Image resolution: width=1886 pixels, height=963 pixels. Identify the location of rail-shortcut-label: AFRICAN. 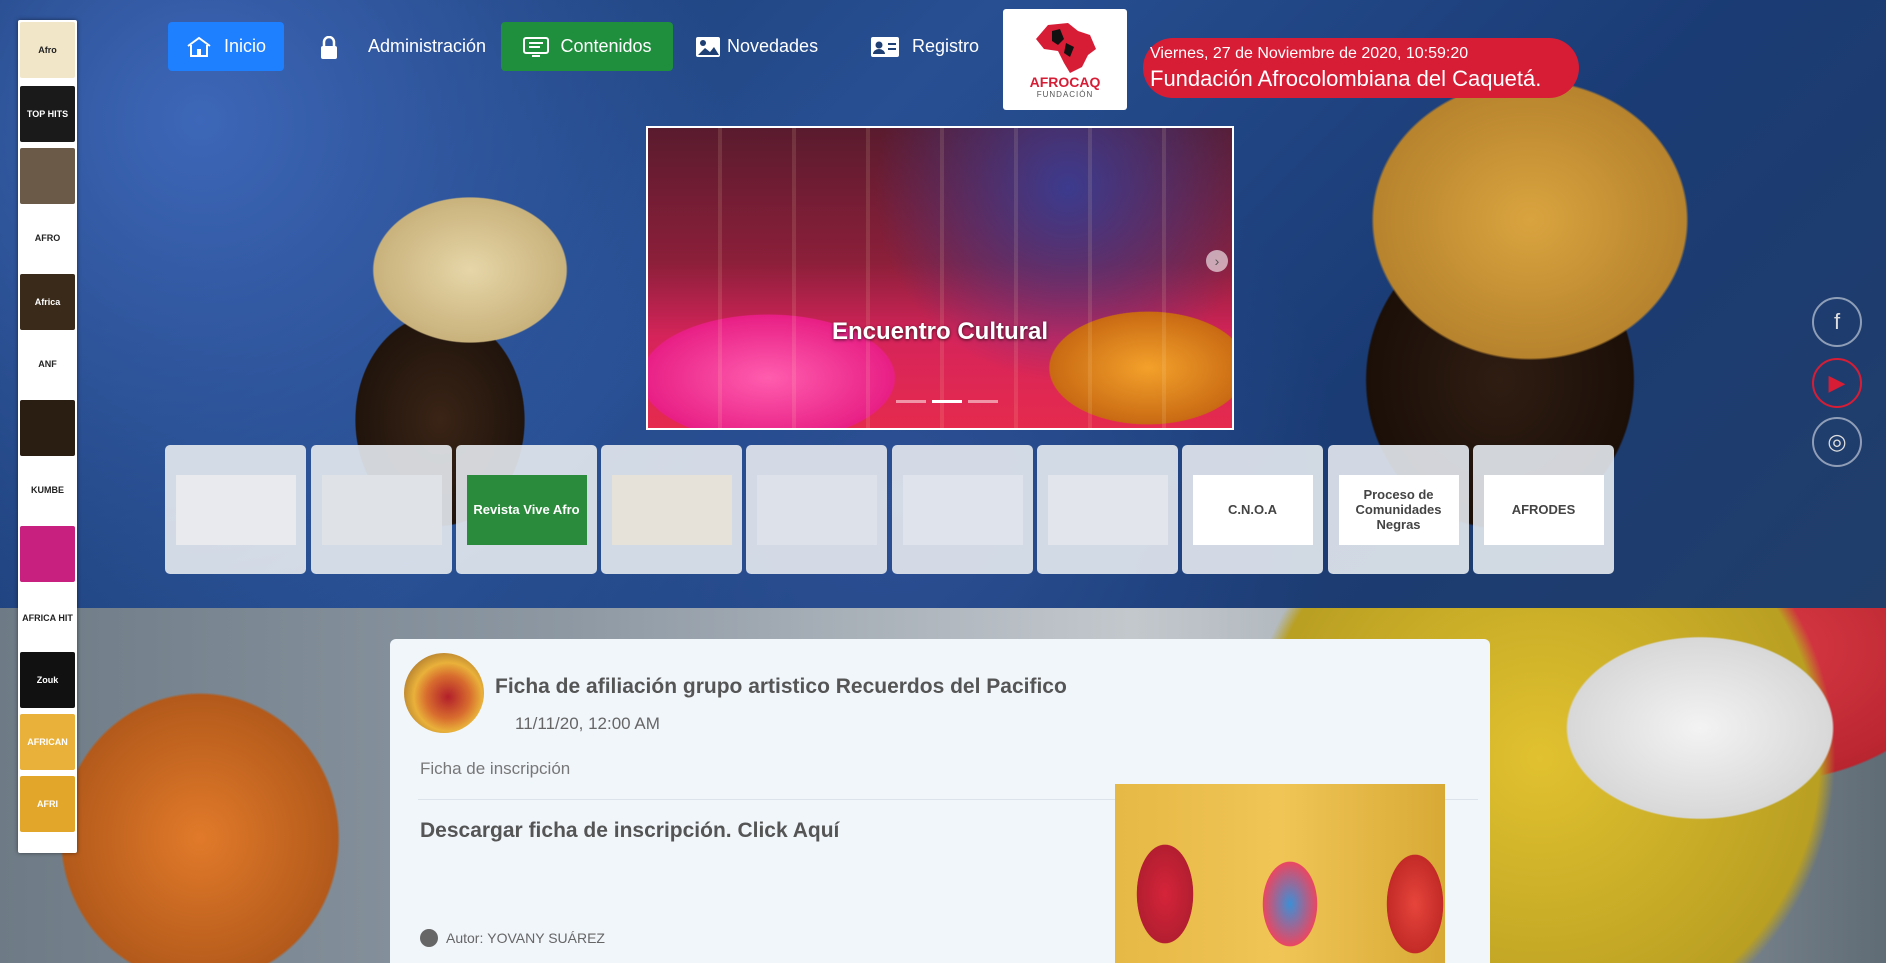
(47, 742).